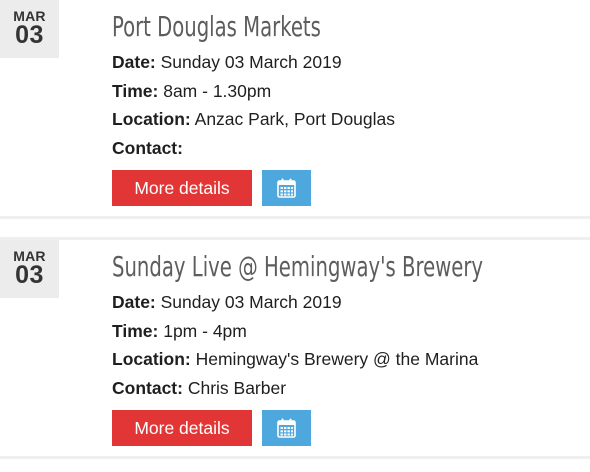  What do you see at coordinates (295, 388) in the screenshot?
I see `event-contact-row: Contact: Chris Barber` at bounding box center [295, 388].